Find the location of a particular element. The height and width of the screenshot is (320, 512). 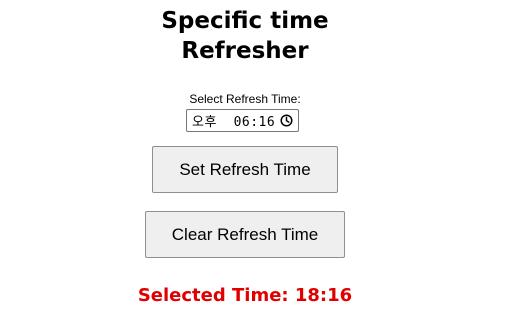

page-title-line-1: Specific time is located at coordinates (245, 21).